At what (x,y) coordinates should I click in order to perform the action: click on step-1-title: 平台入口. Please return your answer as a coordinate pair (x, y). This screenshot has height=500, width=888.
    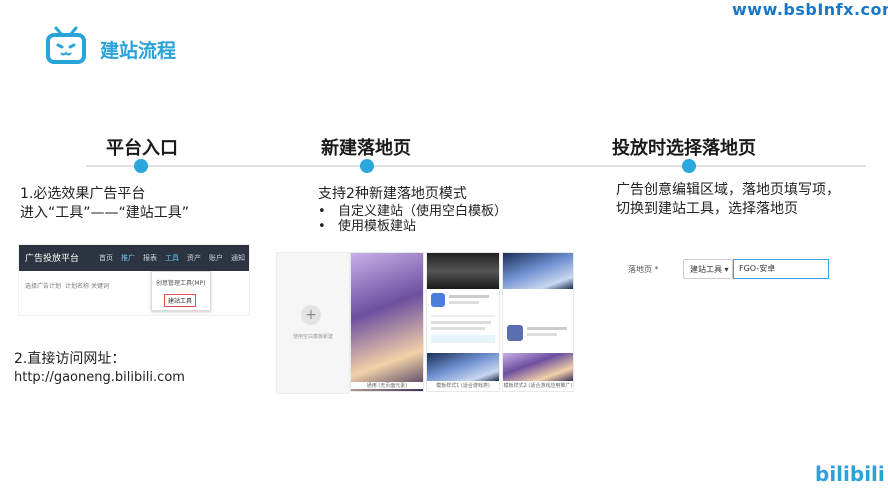
    Looking at the image, I should click on (142, 148).